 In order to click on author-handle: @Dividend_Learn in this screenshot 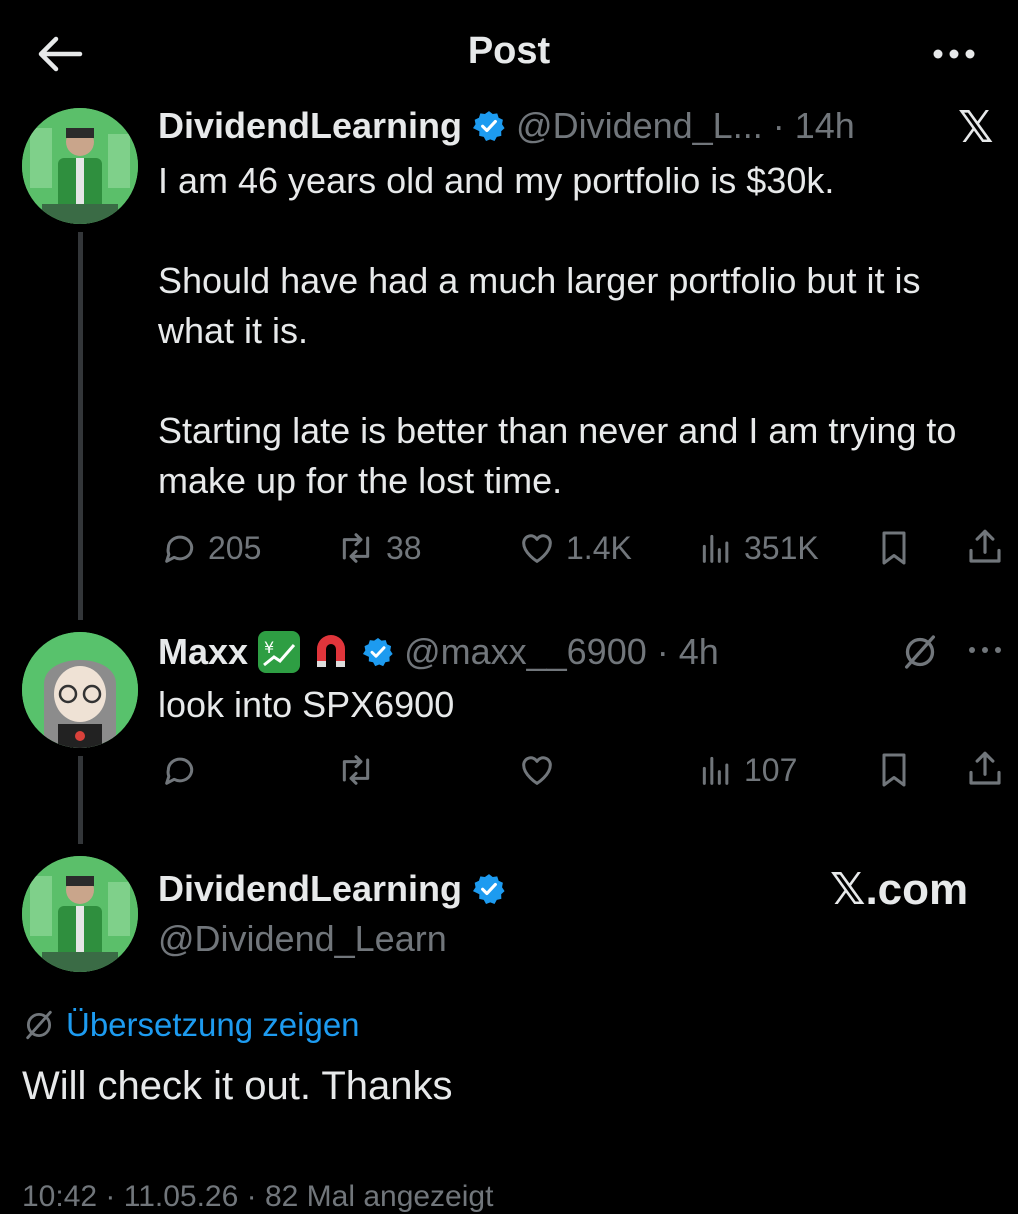, I will do `click(302, 939)`.